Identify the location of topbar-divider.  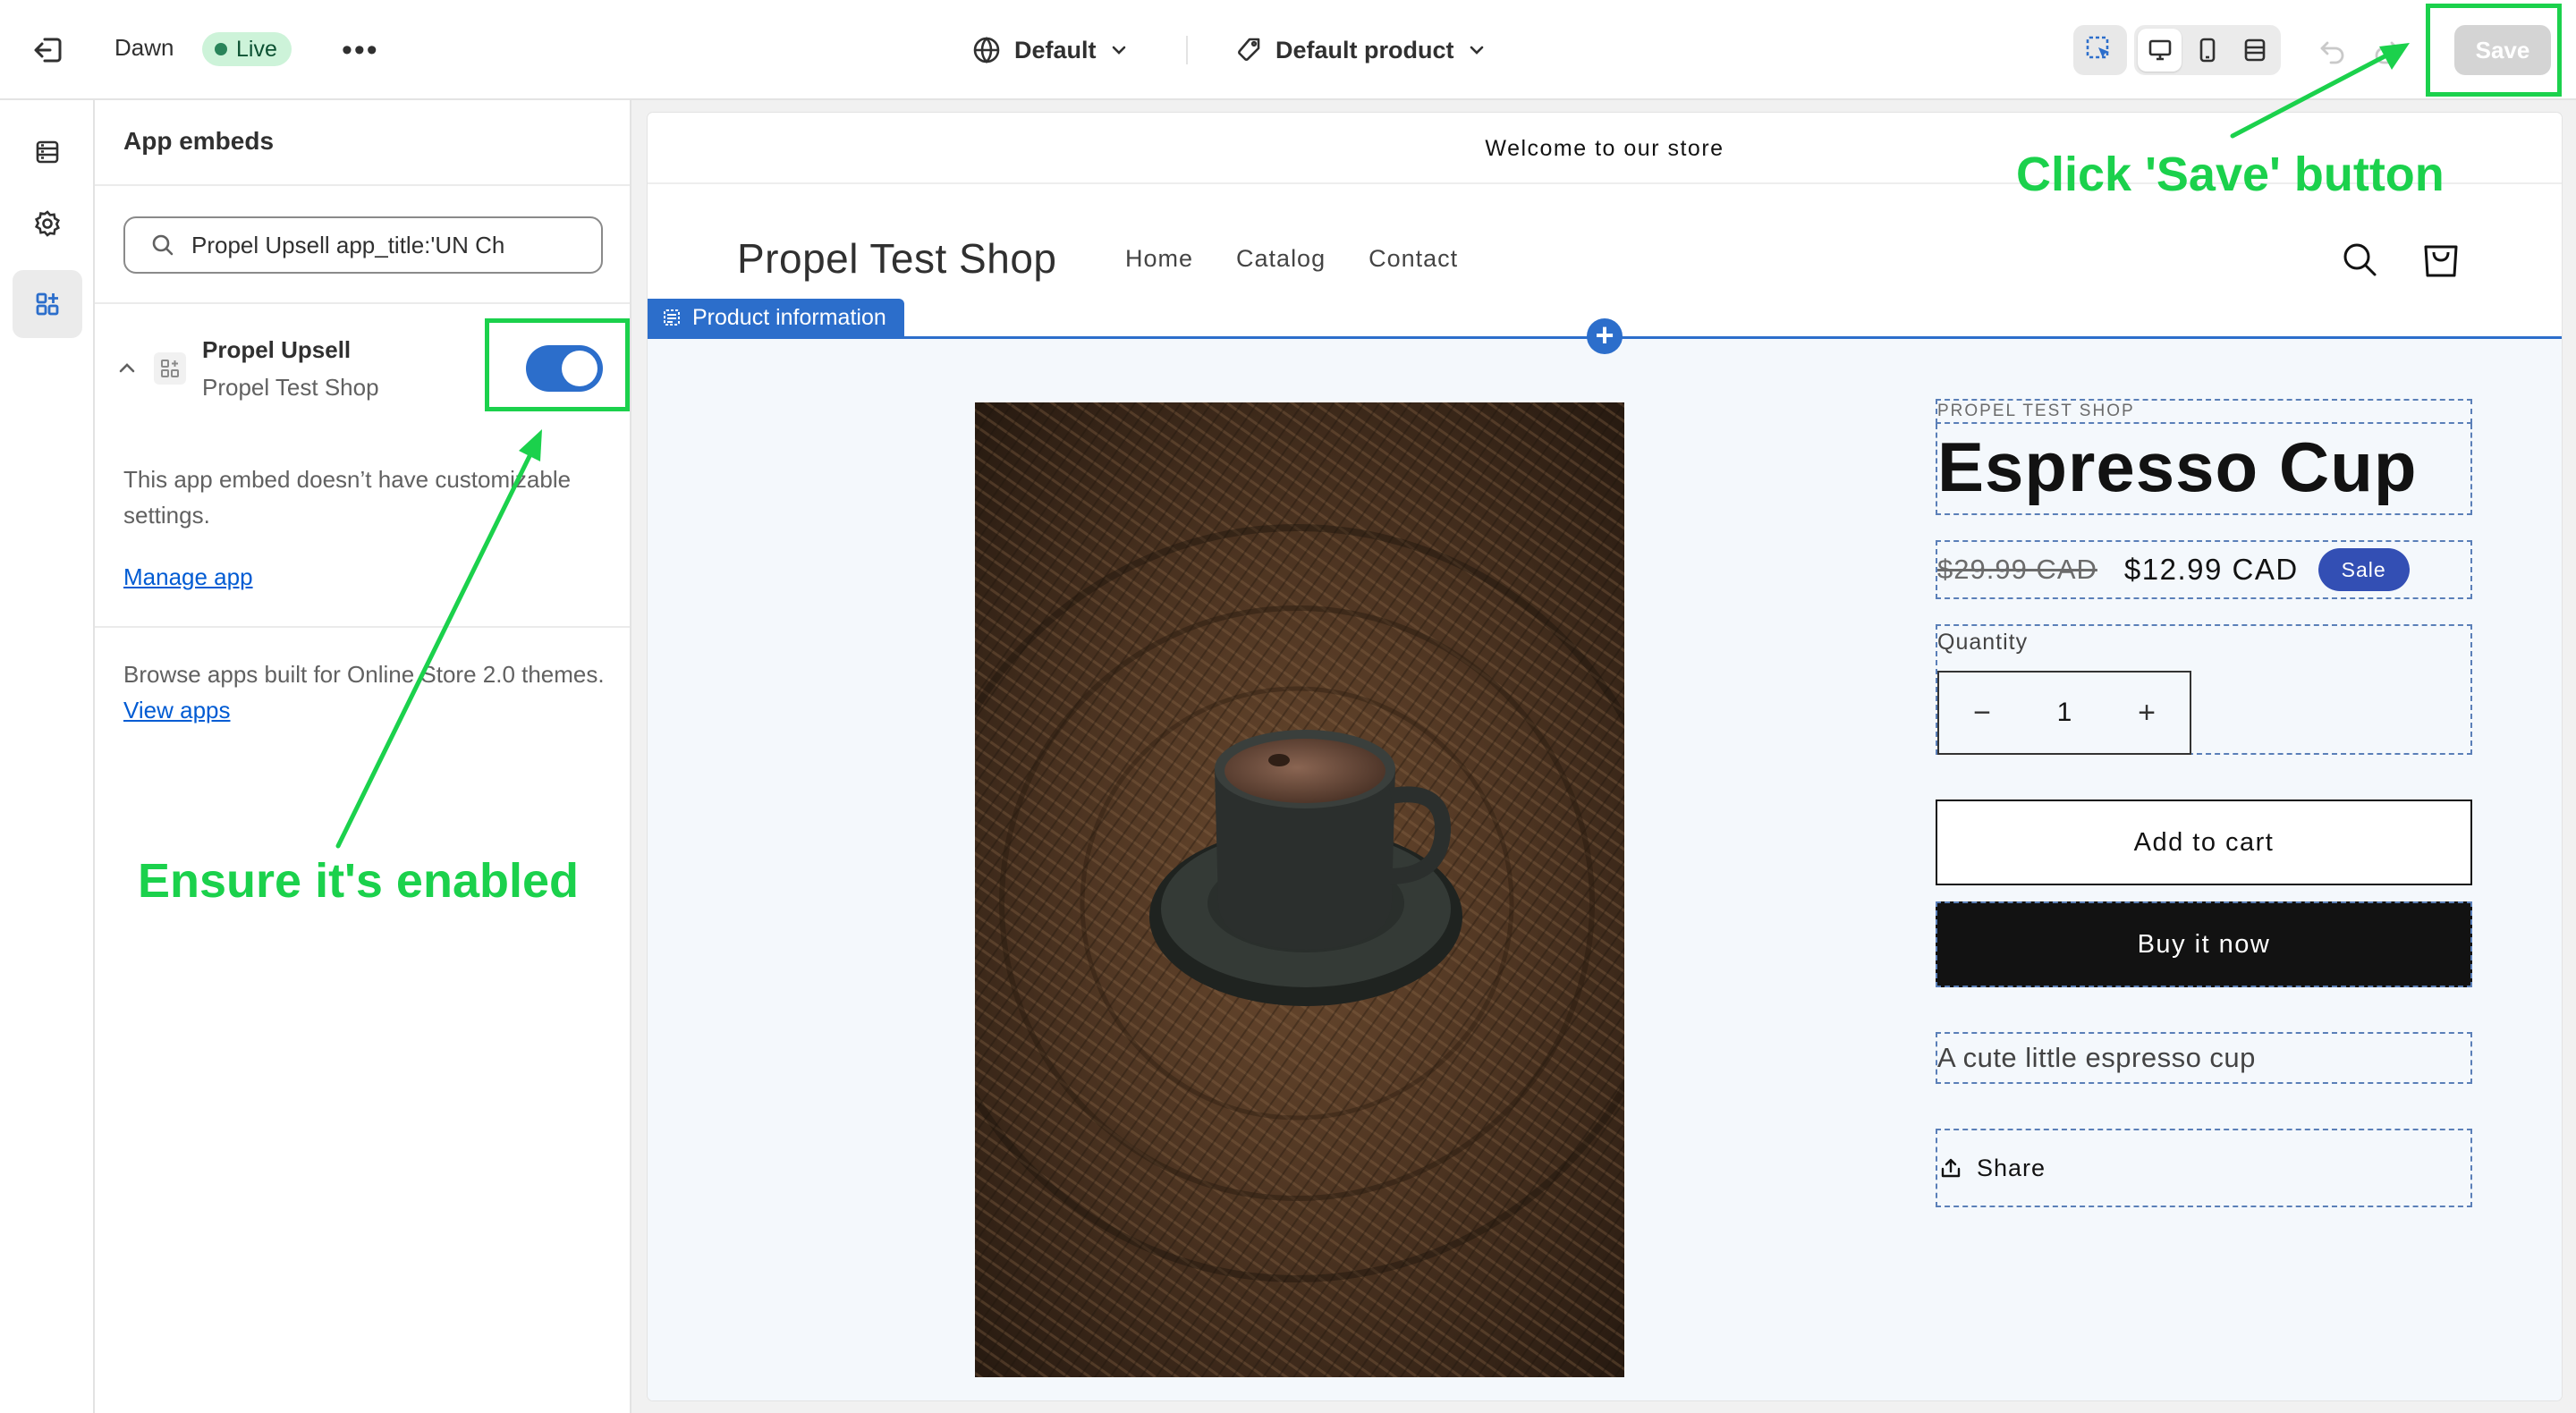
(1187, 50).